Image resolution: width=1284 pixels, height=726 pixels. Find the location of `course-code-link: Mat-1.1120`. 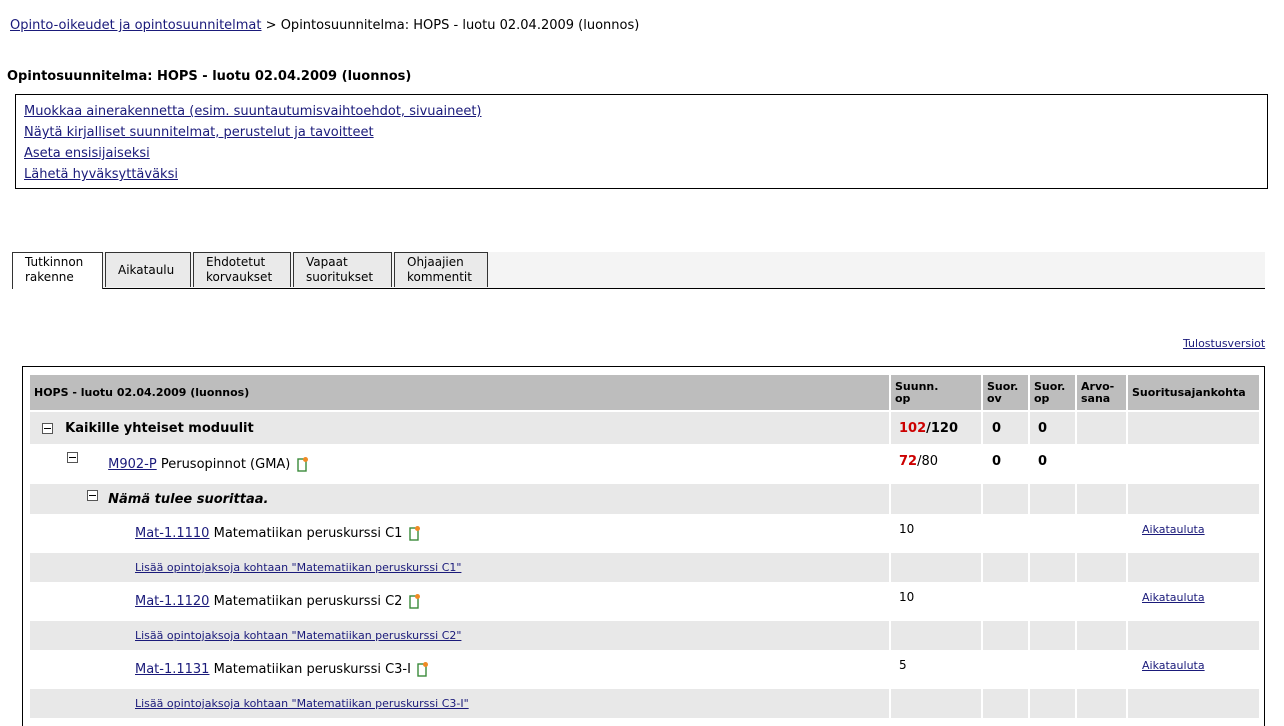

course-code-link: Mat-1.1120 is located at coordinates (172, 601).